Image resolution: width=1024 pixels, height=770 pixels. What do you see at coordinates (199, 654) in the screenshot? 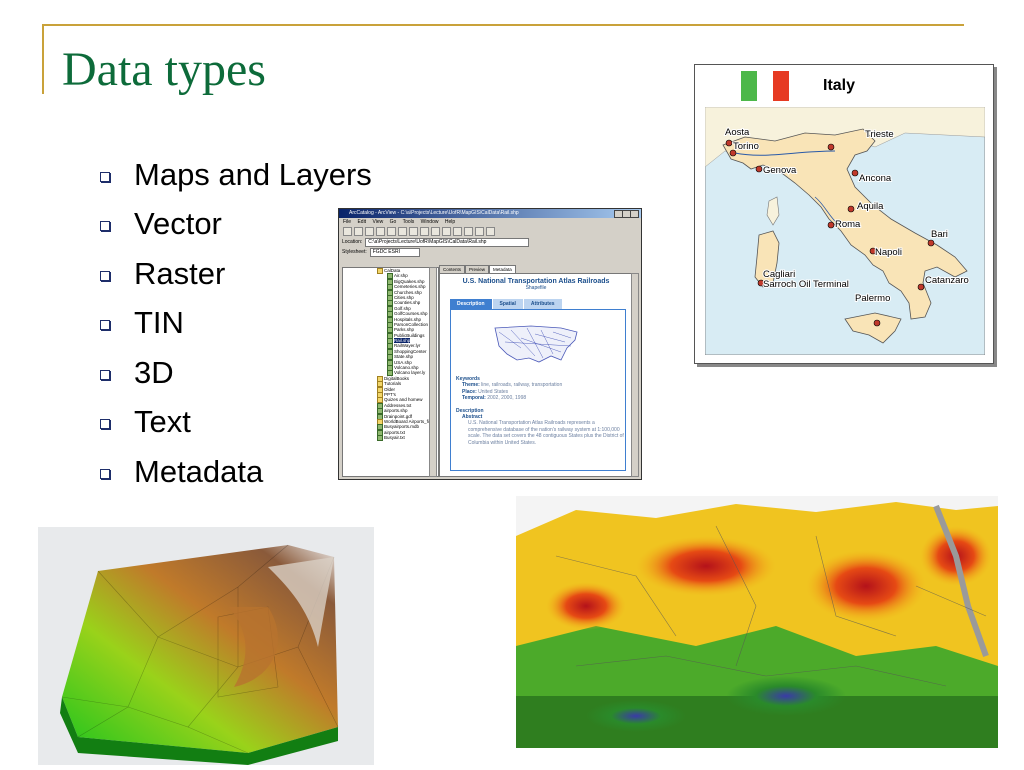
I see `tin-drawing` at bounding box center [199, 654].